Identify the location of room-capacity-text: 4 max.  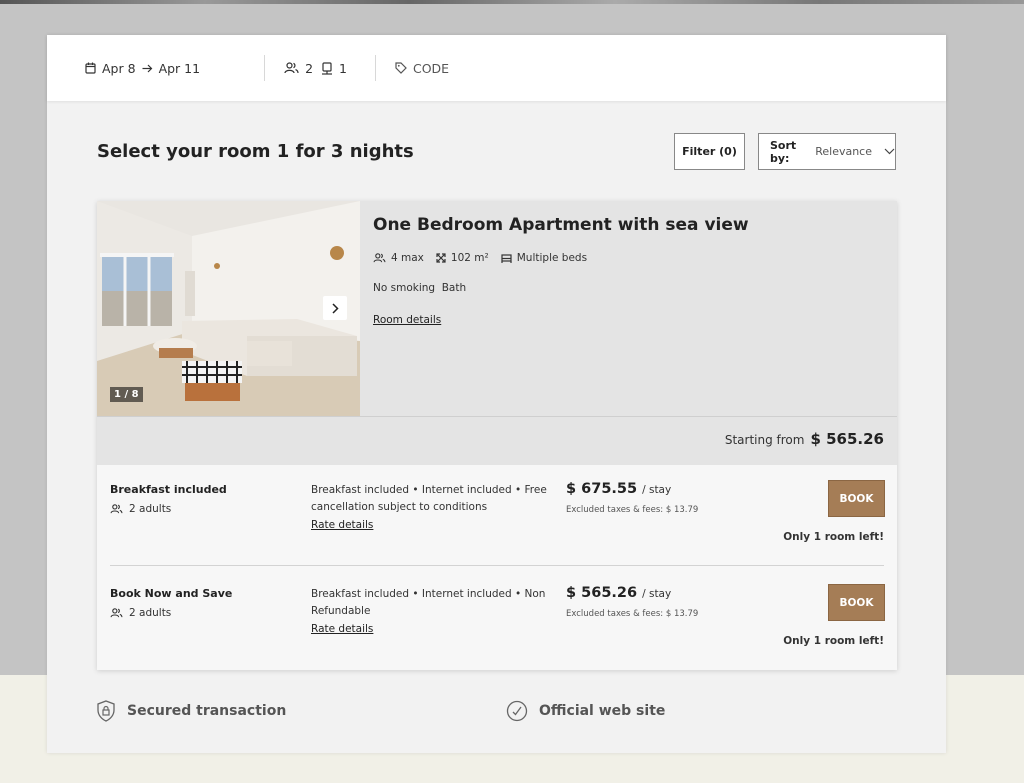
(407, 258).